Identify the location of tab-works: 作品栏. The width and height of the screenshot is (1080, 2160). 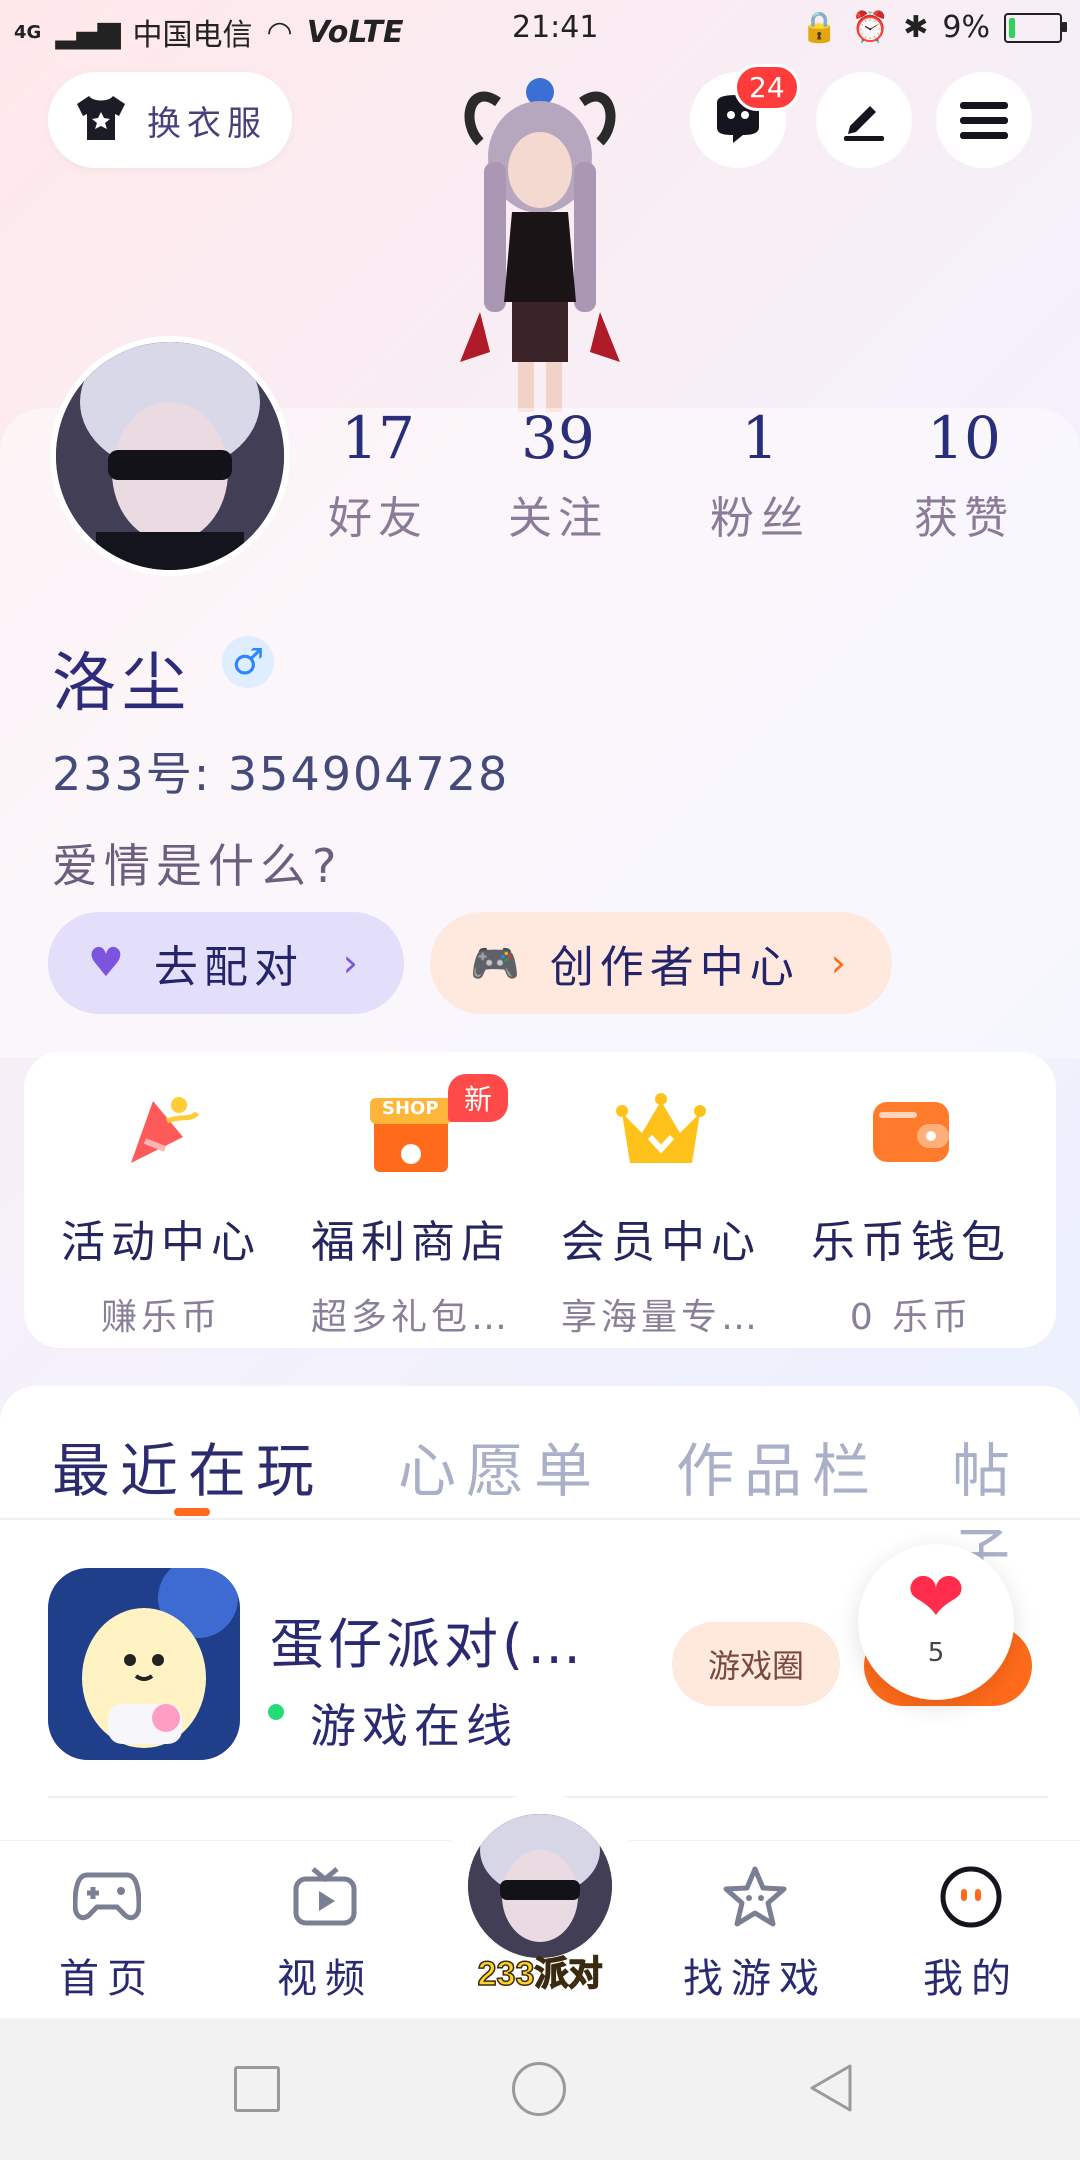
(778, 1466).